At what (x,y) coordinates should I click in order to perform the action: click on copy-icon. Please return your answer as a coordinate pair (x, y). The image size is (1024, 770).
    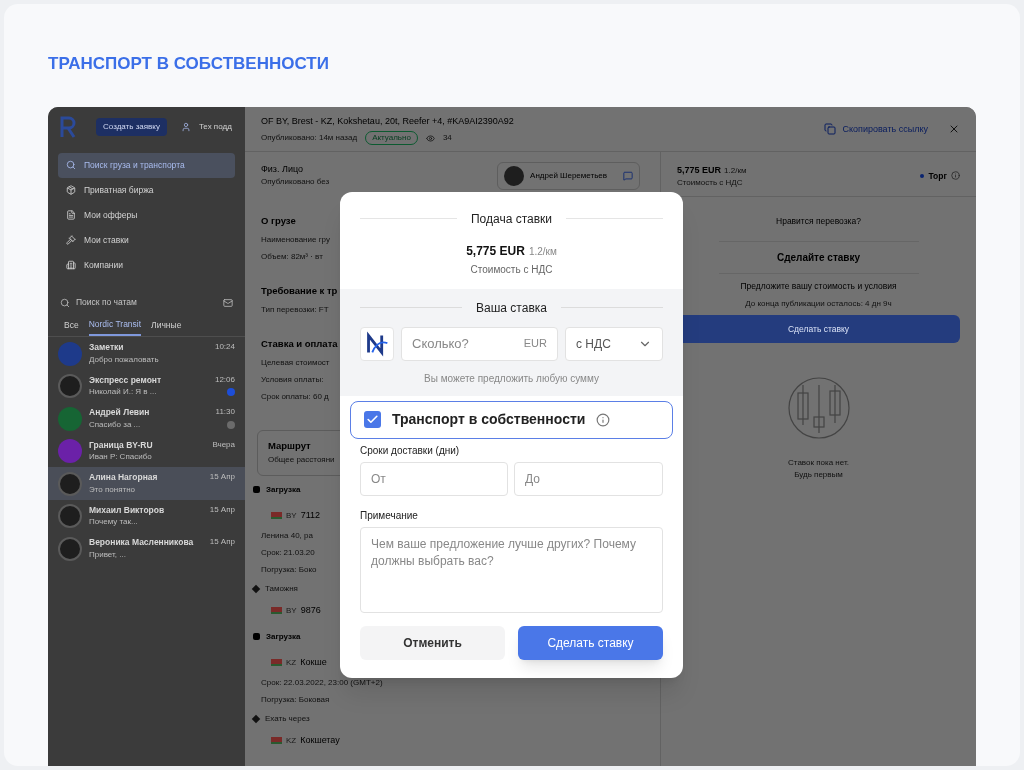
    Looking at the image, I should click on (830, 129).